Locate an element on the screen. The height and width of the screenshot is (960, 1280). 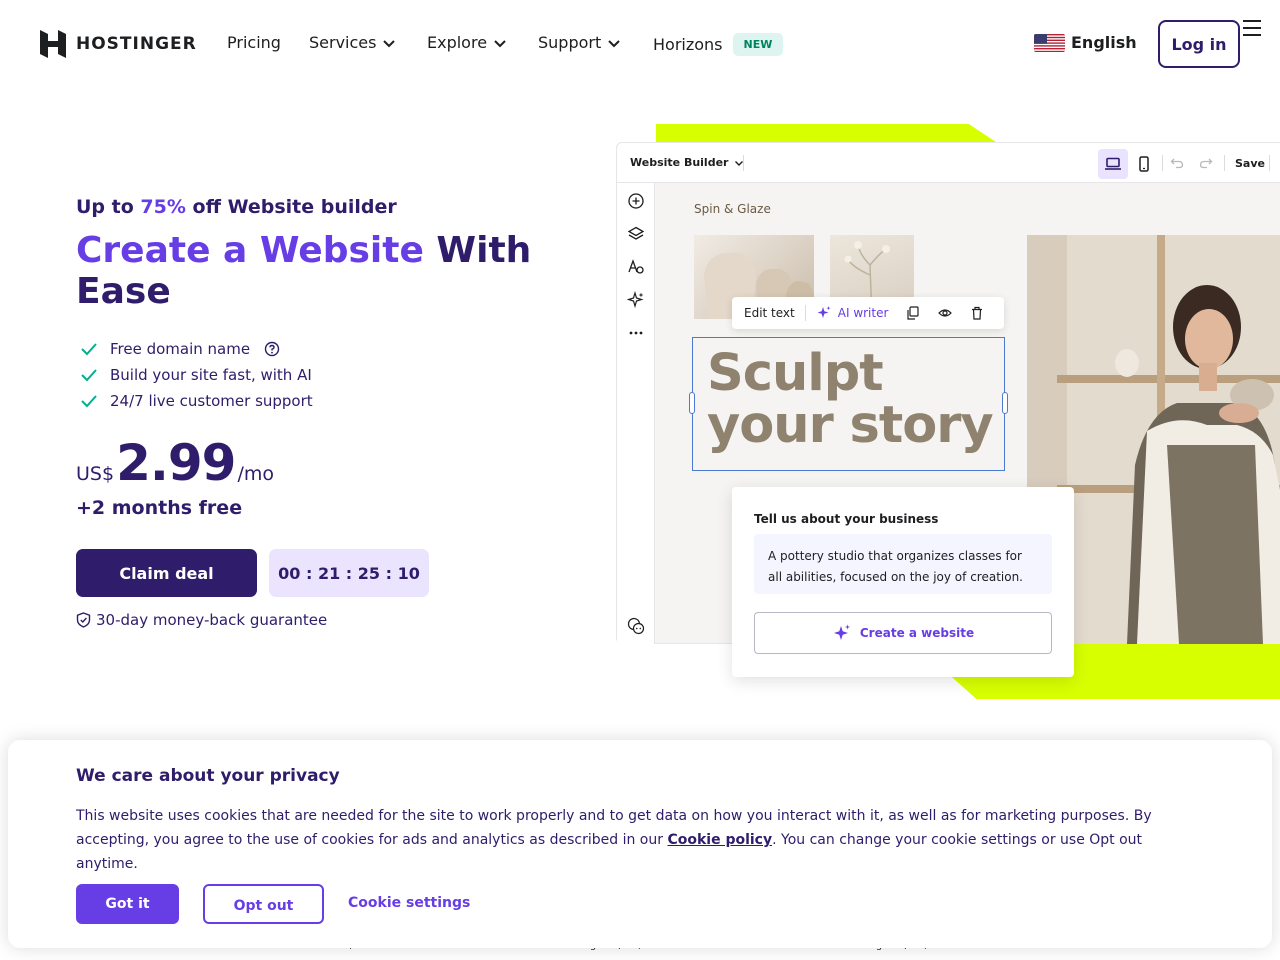
nav-explore: Explore is located at coordinates (467, 42).